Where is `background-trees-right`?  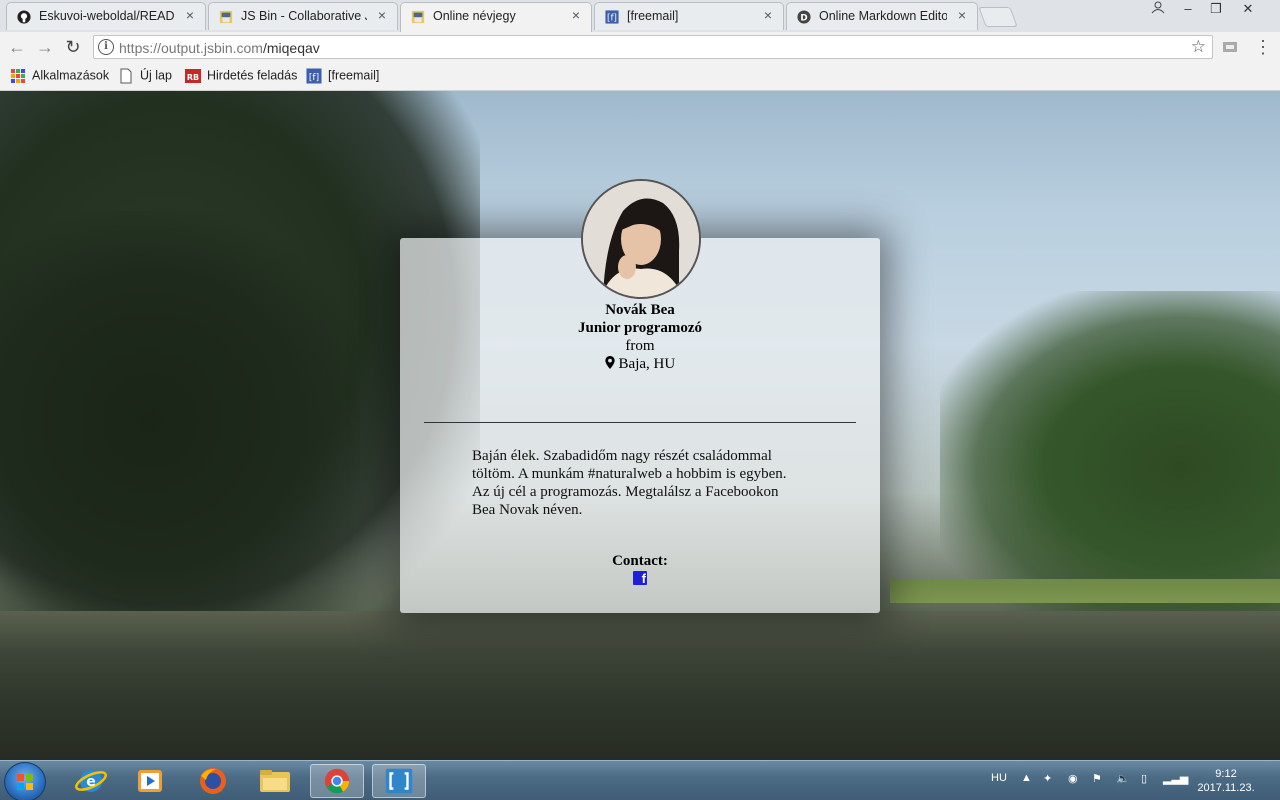 background-trees-right is located at coordinates (1110, 451).